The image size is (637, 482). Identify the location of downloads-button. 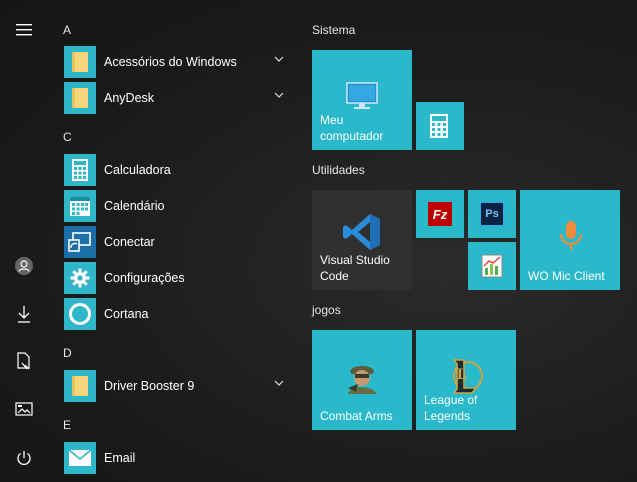
(24, 314).